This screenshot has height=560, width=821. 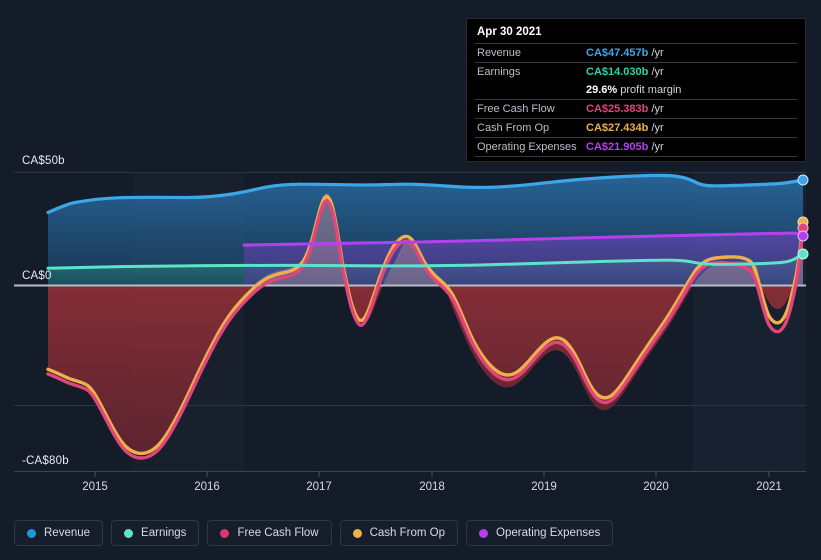 I want to click on tooltip-label-profit-margin, so click(x=529, y=90).